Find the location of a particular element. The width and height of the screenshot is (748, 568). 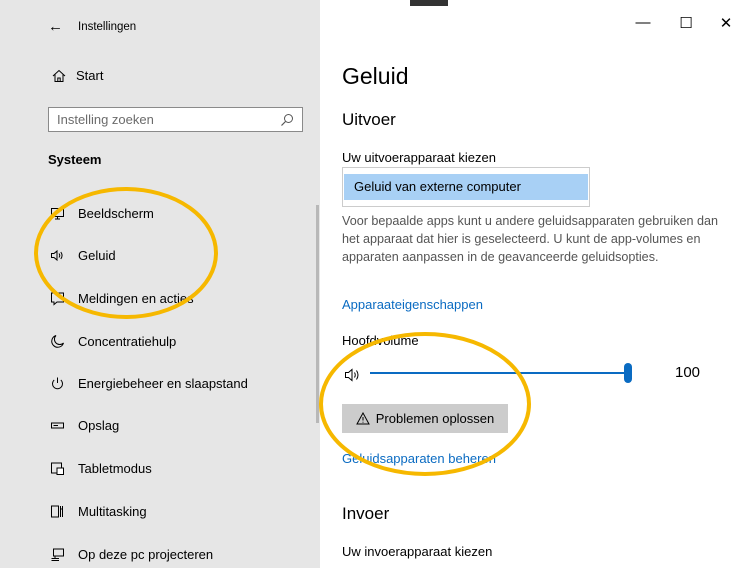

search-icon is located at coordinates (287, 120).